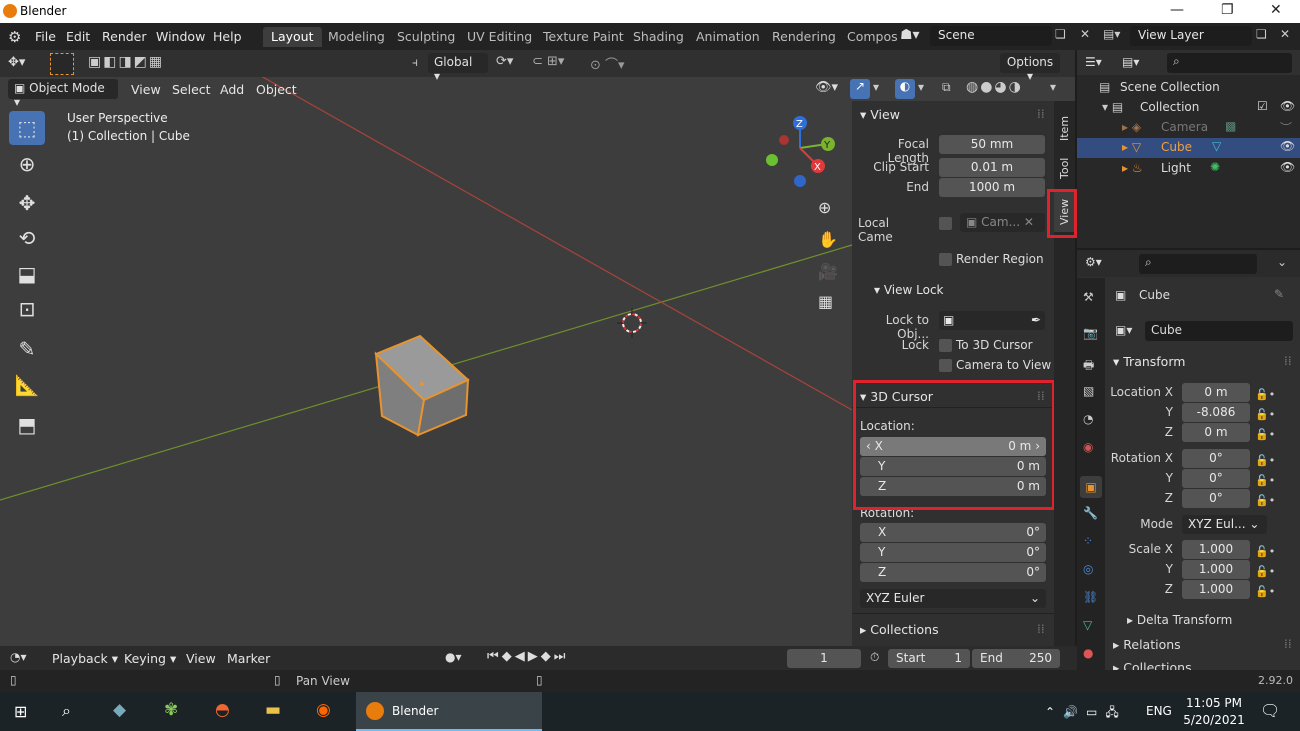 The image size is (1300, 731). Describe the element at coordinates (146, 89) in the screenshot. I see `viewport-menu-view: View` at that location.